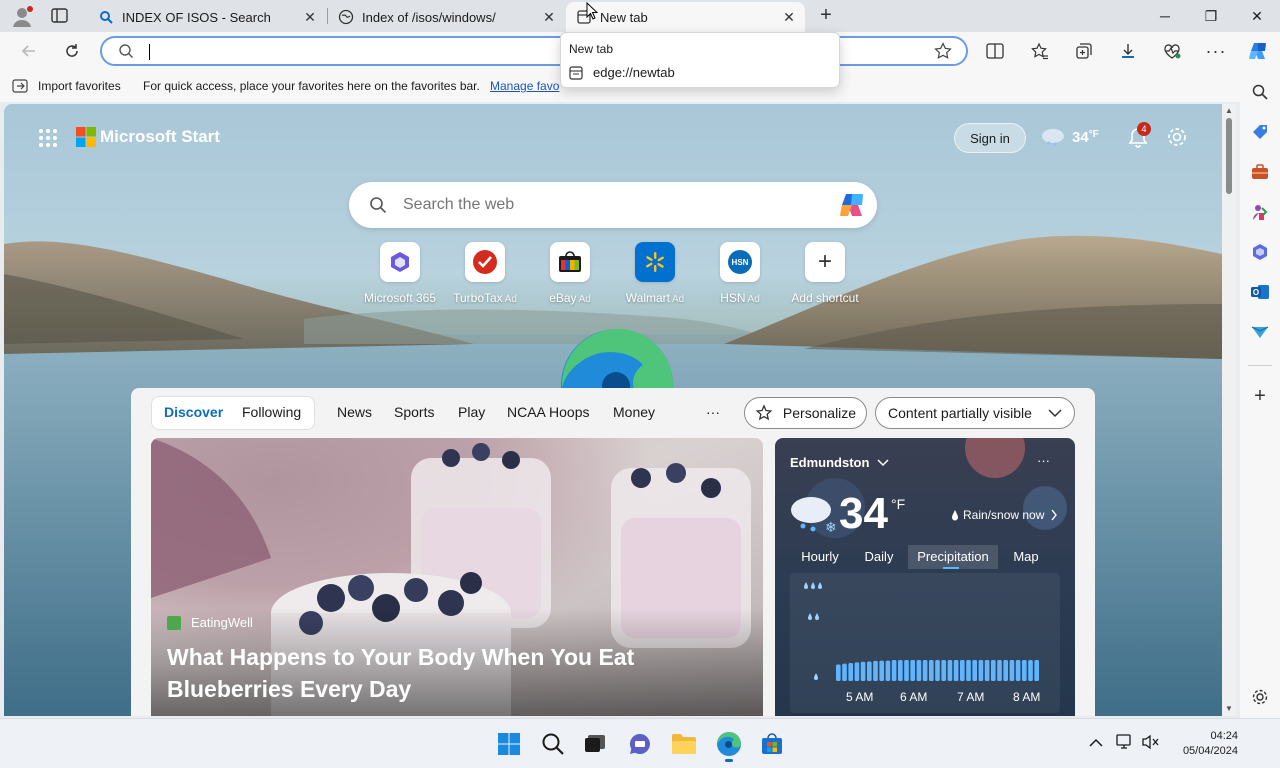 The height and width of the screenshot is (768, 1280). I want to click on tab-index-of-isos-search: INDEX OF ISOS - Search ✕, so click(207, 17).